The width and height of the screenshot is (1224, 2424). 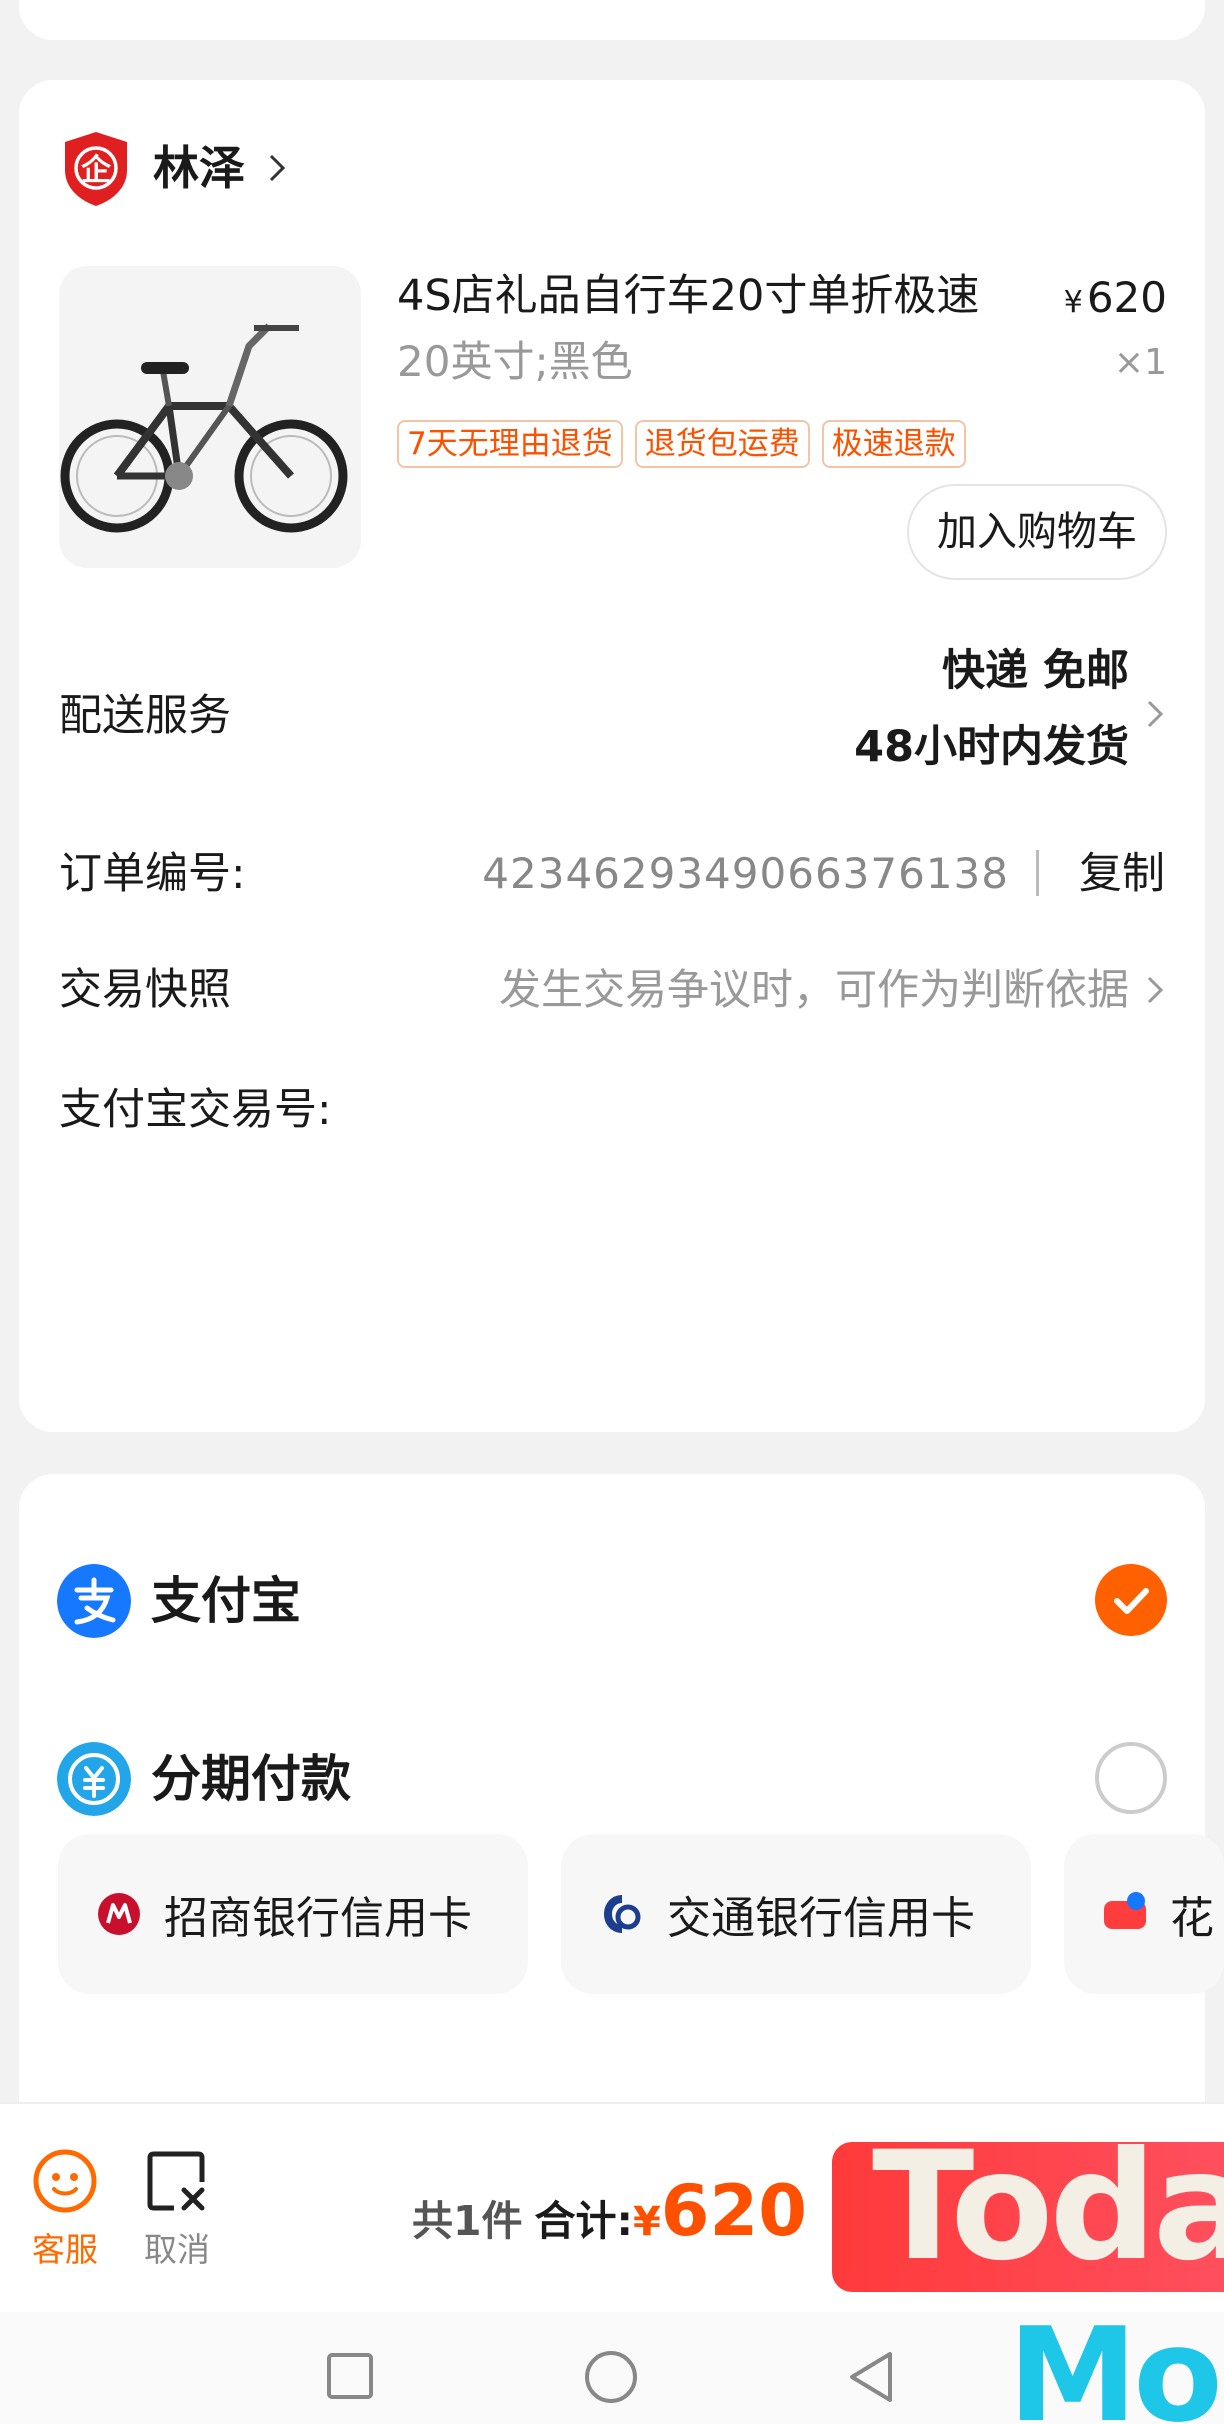 I want to click on tag-7day-return: 7天无理由退货, so click(x=510, y=444).